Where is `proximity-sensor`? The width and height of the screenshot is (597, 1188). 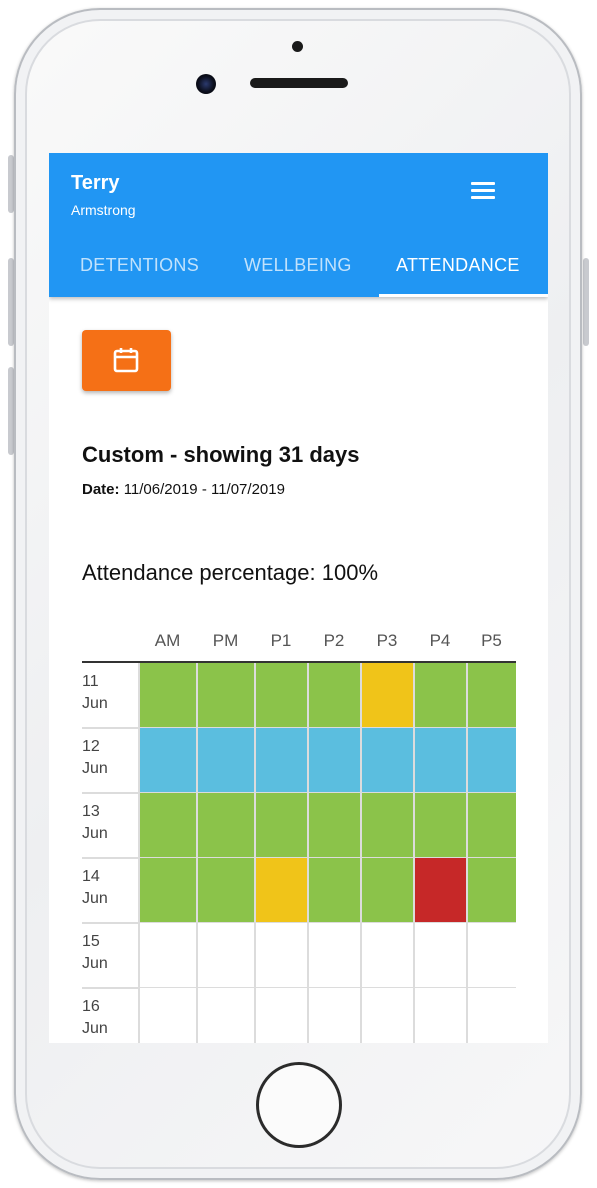
proximity-sensor is located at coordinates (297, 46).